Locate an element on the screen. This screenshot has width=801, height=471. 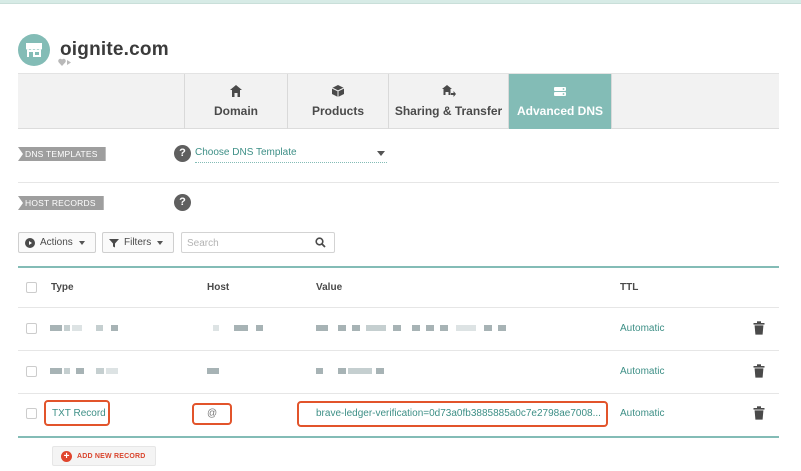
domain-title: oignite.com is located at coordinates (114, 49).